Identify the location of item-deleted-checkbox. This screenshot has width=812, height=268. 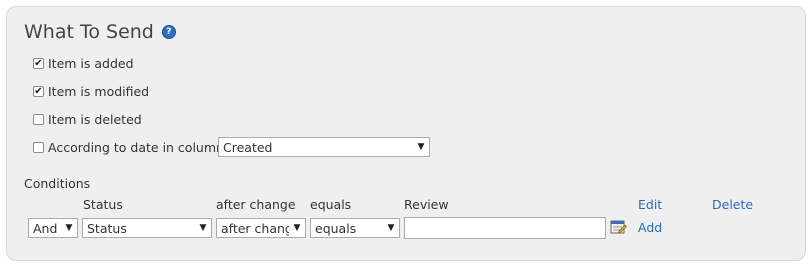
(38, 119).